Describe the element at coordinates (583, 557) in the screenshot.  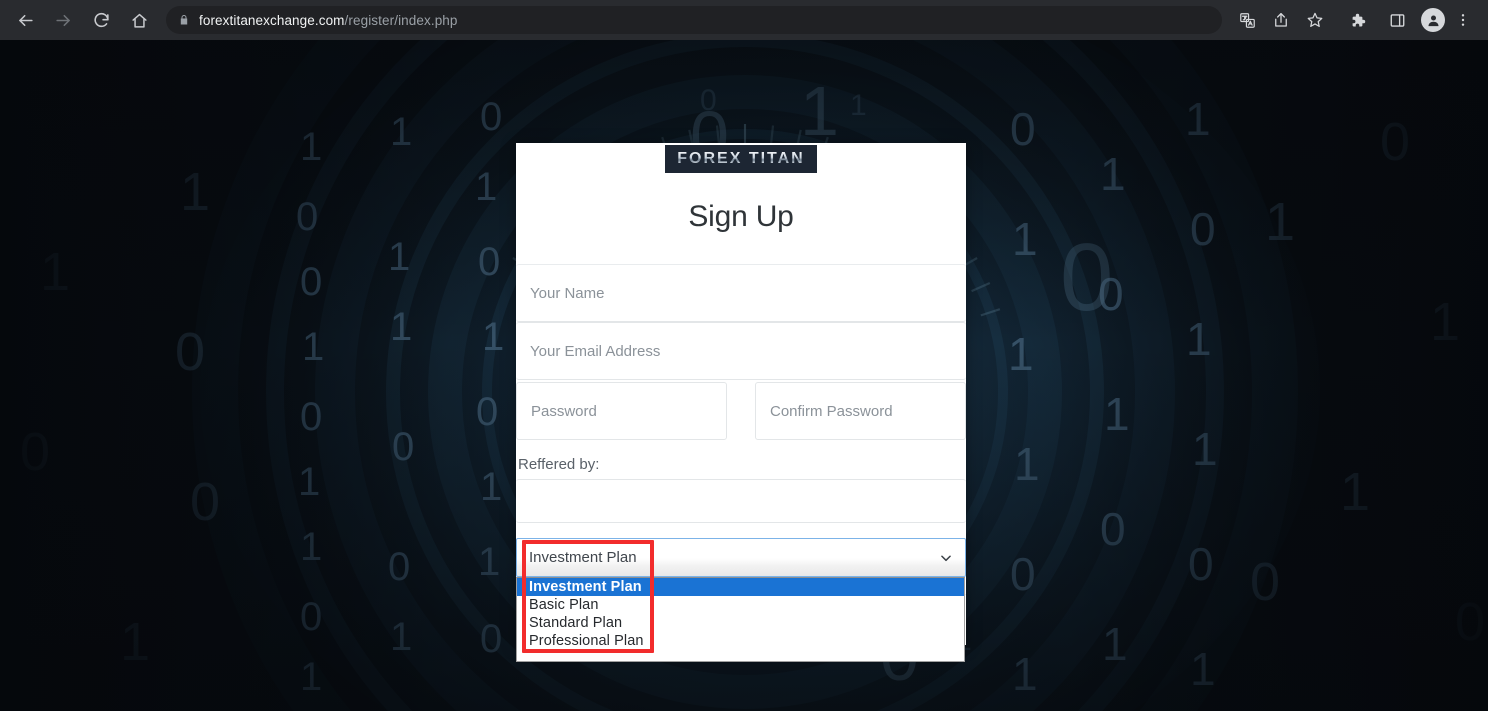
I see `investment-plan-selected-value: Investment Plan` at that location.